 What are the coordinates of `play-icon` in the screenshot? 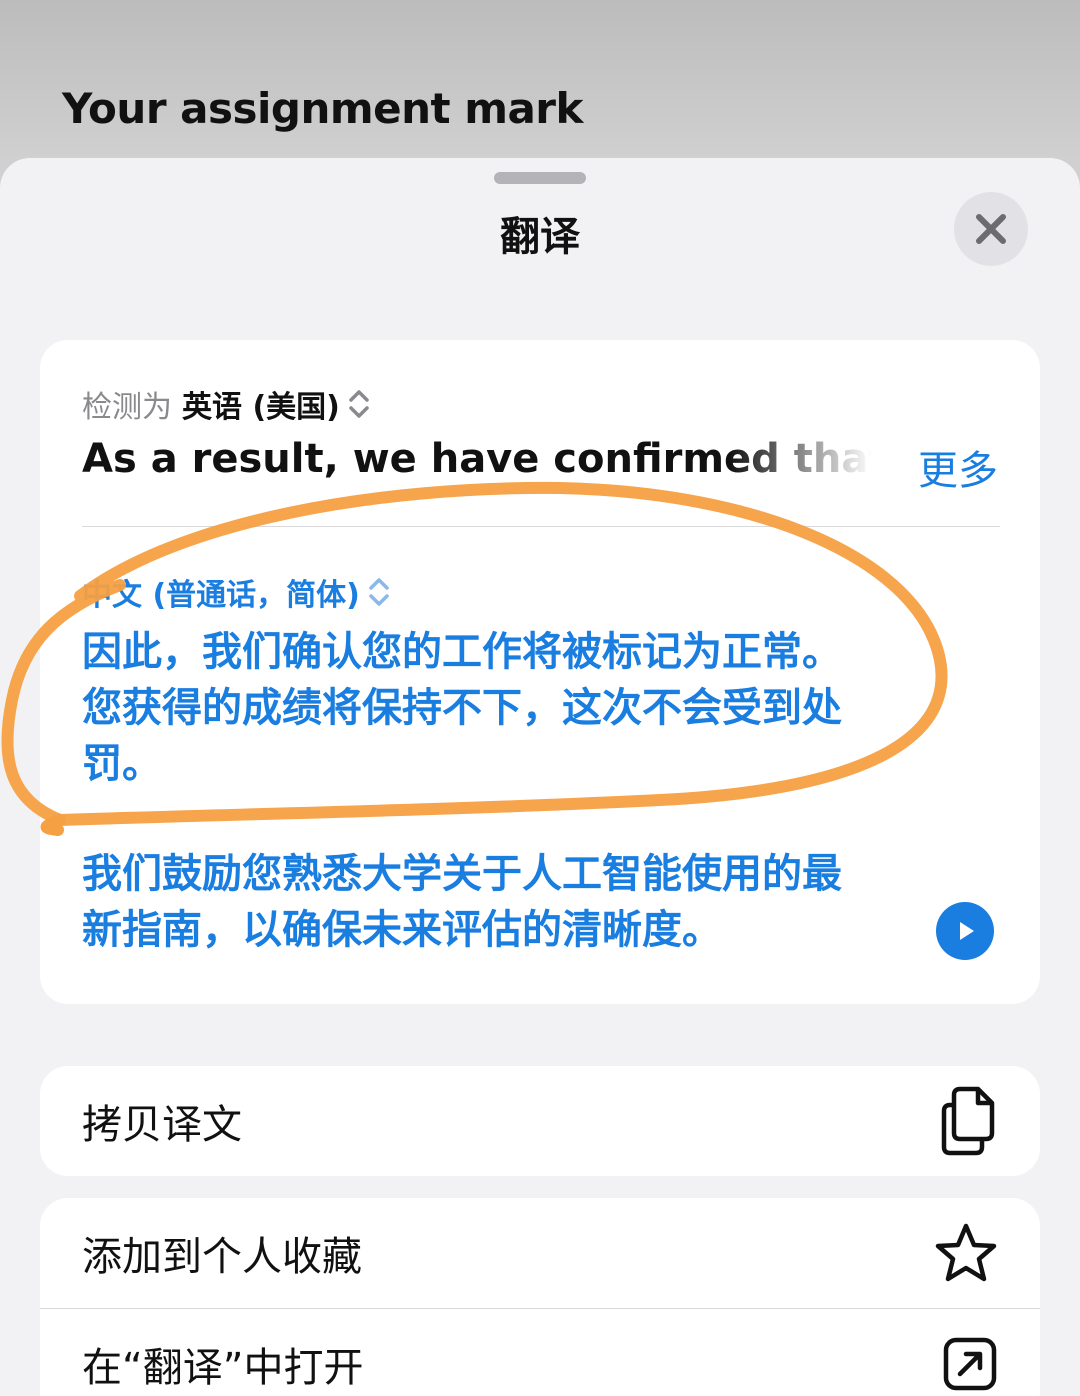 It's located at (967, 931).